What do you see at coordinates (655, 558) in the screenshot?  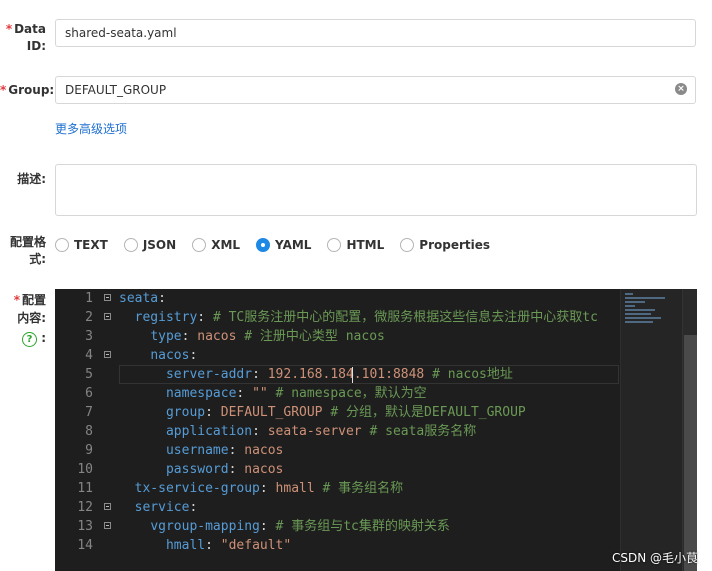 I see `watermark: CSDN @毛小茛` at bounding box center [655, 558].